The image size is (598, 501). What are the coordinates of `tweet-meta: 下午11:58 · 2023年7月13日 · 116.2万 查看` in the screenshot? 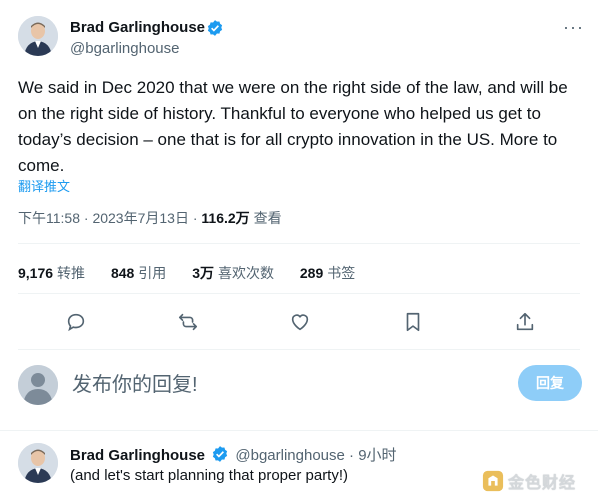 It's located at (150, 218).